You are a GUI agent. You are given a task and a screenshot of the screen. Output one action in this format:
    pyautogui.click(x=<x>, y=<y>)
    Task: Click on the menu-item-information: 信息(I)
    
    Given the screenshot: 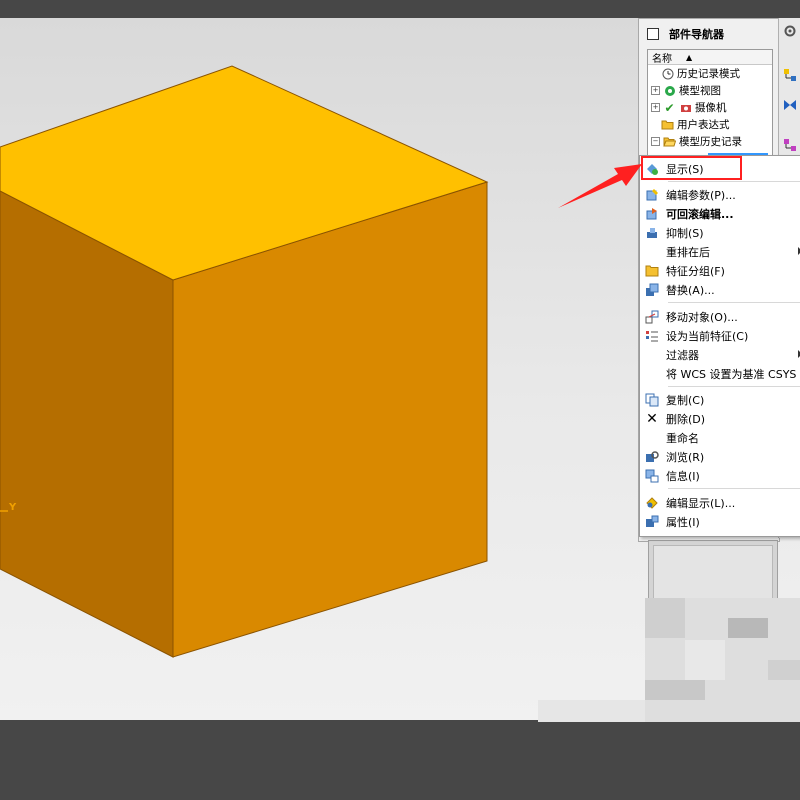 What is the action you would take?
    pyautogui.click(x=720, y=475)
    